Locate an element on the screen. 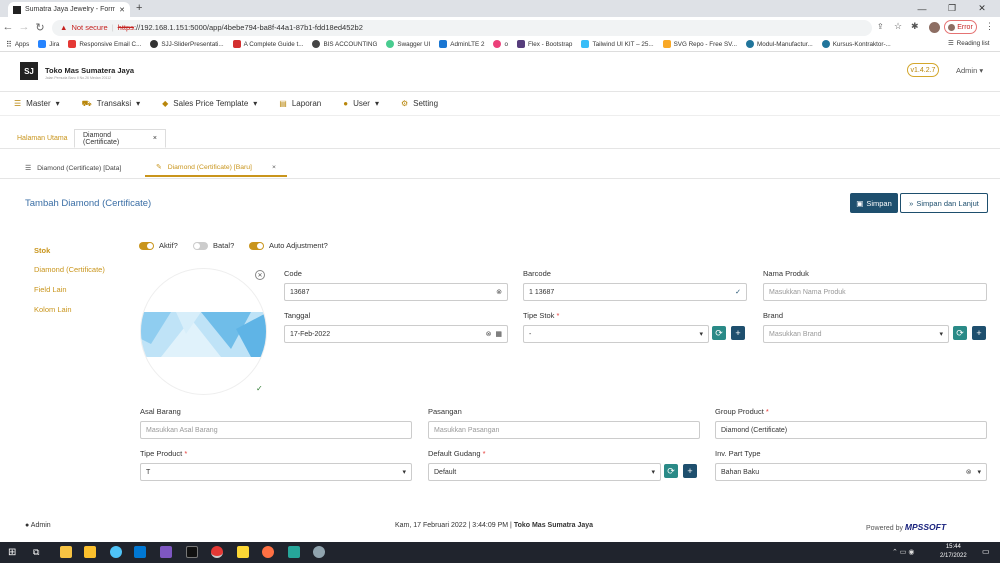  save-button: ▣ Simpan is located at coordinates (874, 203).